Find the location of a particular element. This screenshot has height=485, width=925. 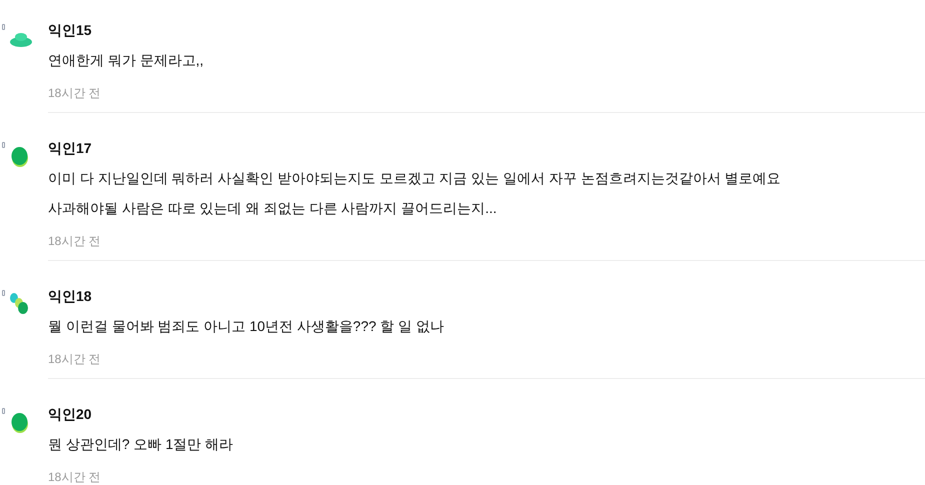

comment-text: 뭔 상관인데? 오빠 1절만 해라 is located at coordinates (141, 444).